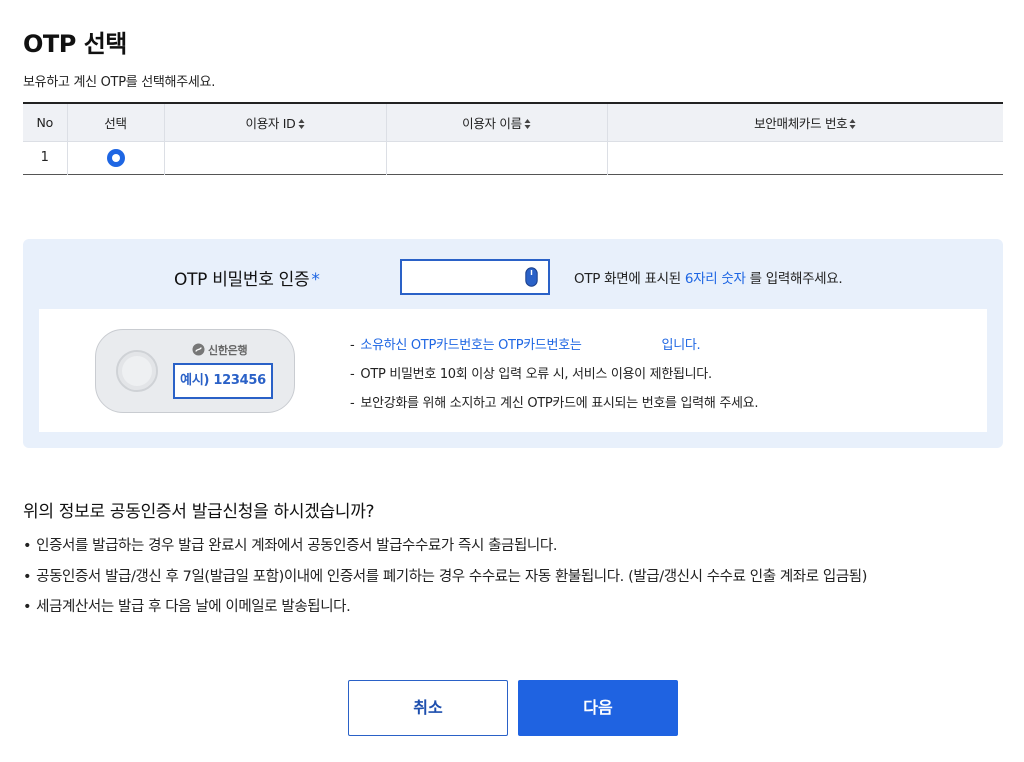  What do you see at coordinates (45, 157) in the screenshot?
I see `cell-no: 1` at bounding box center [45, 157].